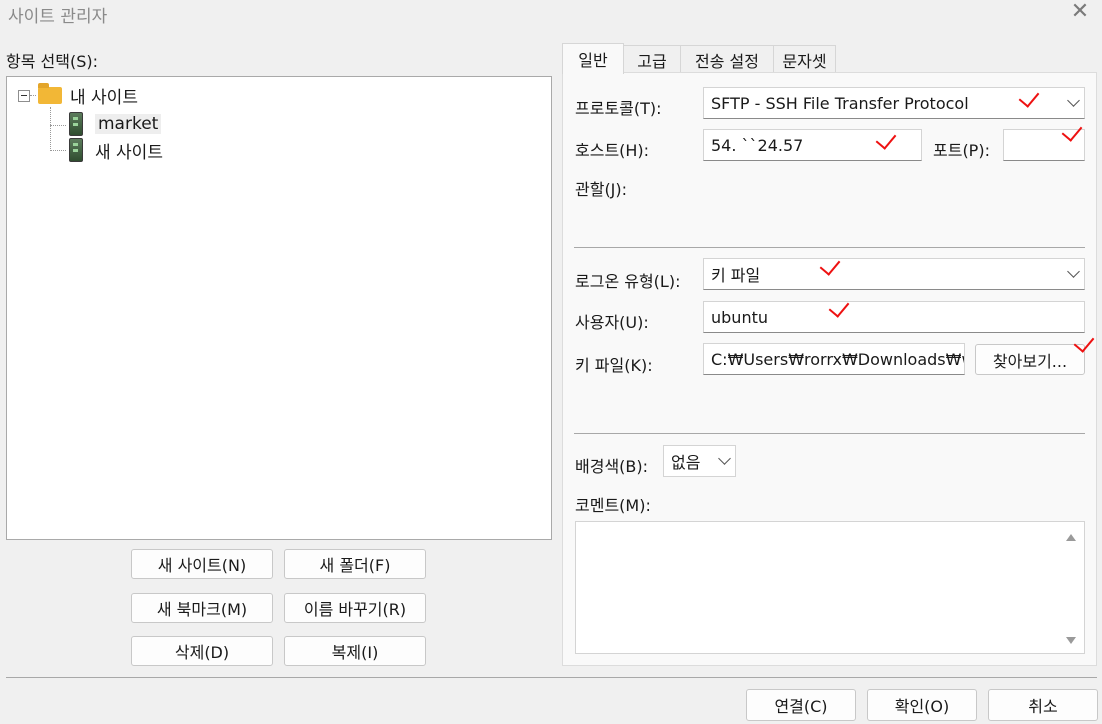 This screenshot has height=724, width=1102. I want to click on tab-general: 일반, so click(593, 58).